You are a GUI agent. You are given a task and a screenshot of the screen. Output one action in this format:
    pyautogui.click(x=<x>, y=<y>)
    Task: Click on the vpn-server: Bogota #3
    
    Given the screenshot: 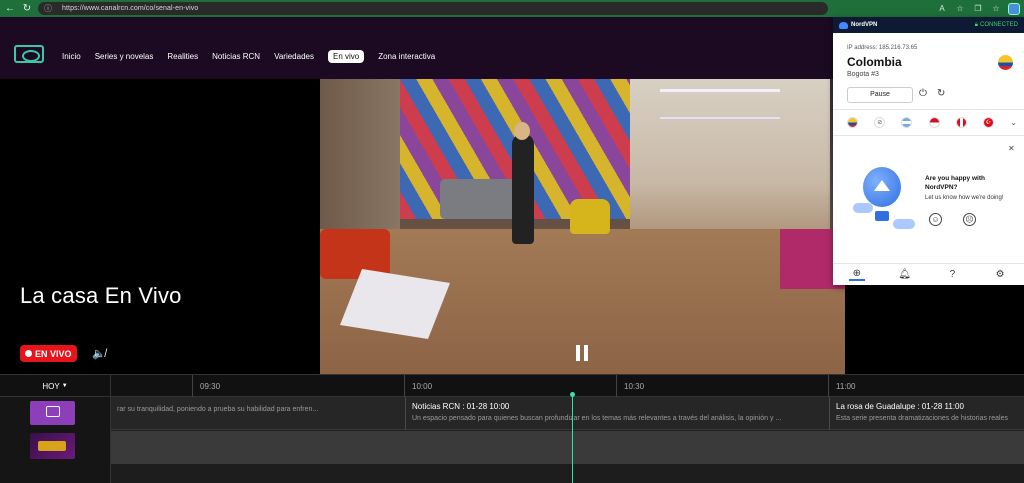 What is the action you would take?
    pyautogui.click(x=863, y=74)
    